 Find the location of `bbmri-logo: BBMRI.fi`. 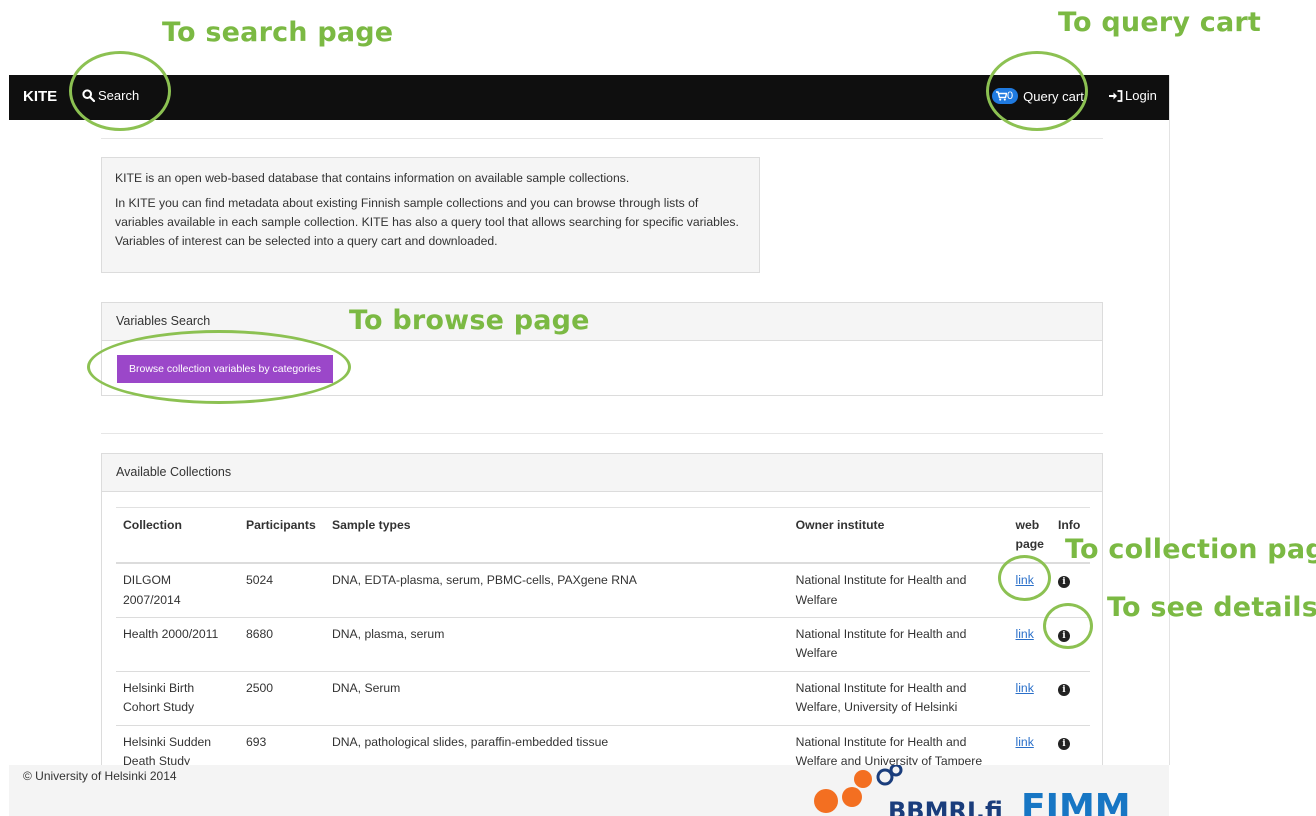

bbmri-logo: BBMRI.fi is located at coordinates (908, 790).